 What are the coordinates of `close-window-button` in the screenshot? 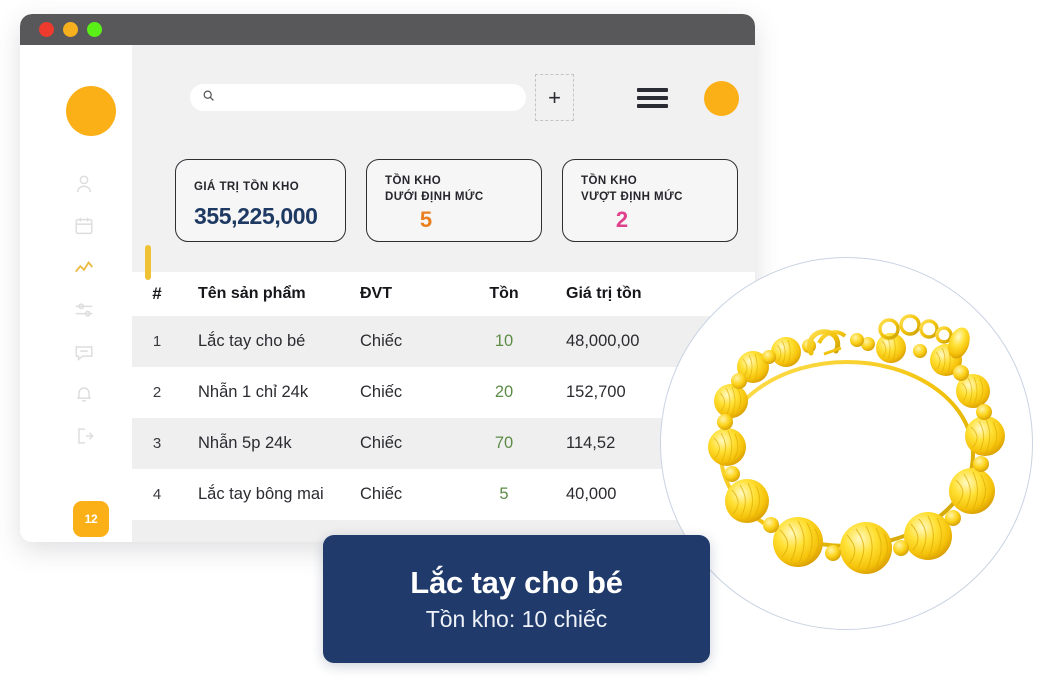 It's located at (46, 29).